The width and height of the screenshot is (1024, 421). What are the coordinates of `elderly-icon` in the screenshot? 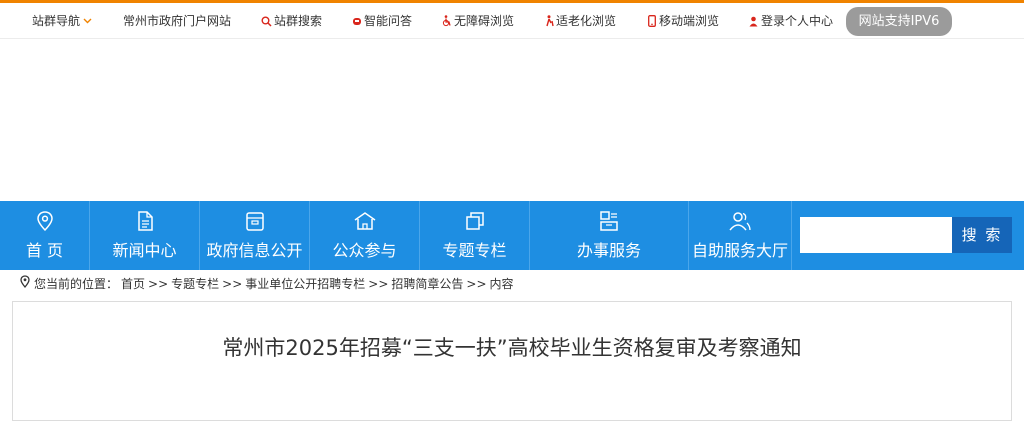 It's located at (548, 21).